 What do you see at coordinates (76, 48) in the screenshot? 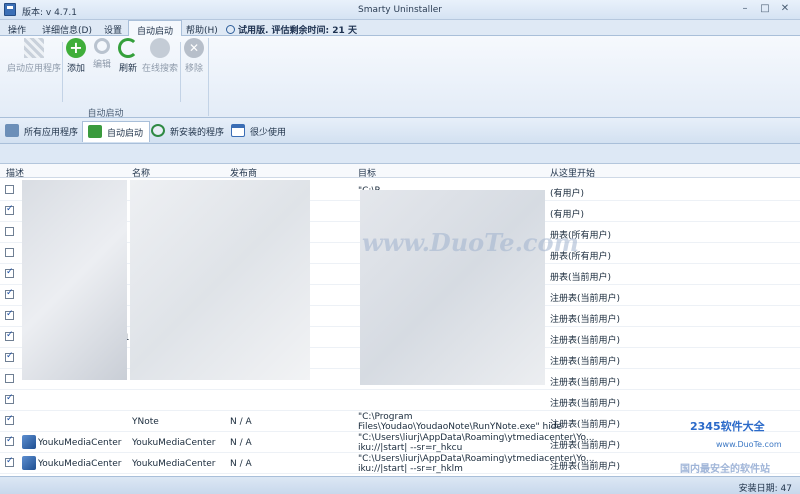
I see `add-icon: +` at bounding box center [76, 48].